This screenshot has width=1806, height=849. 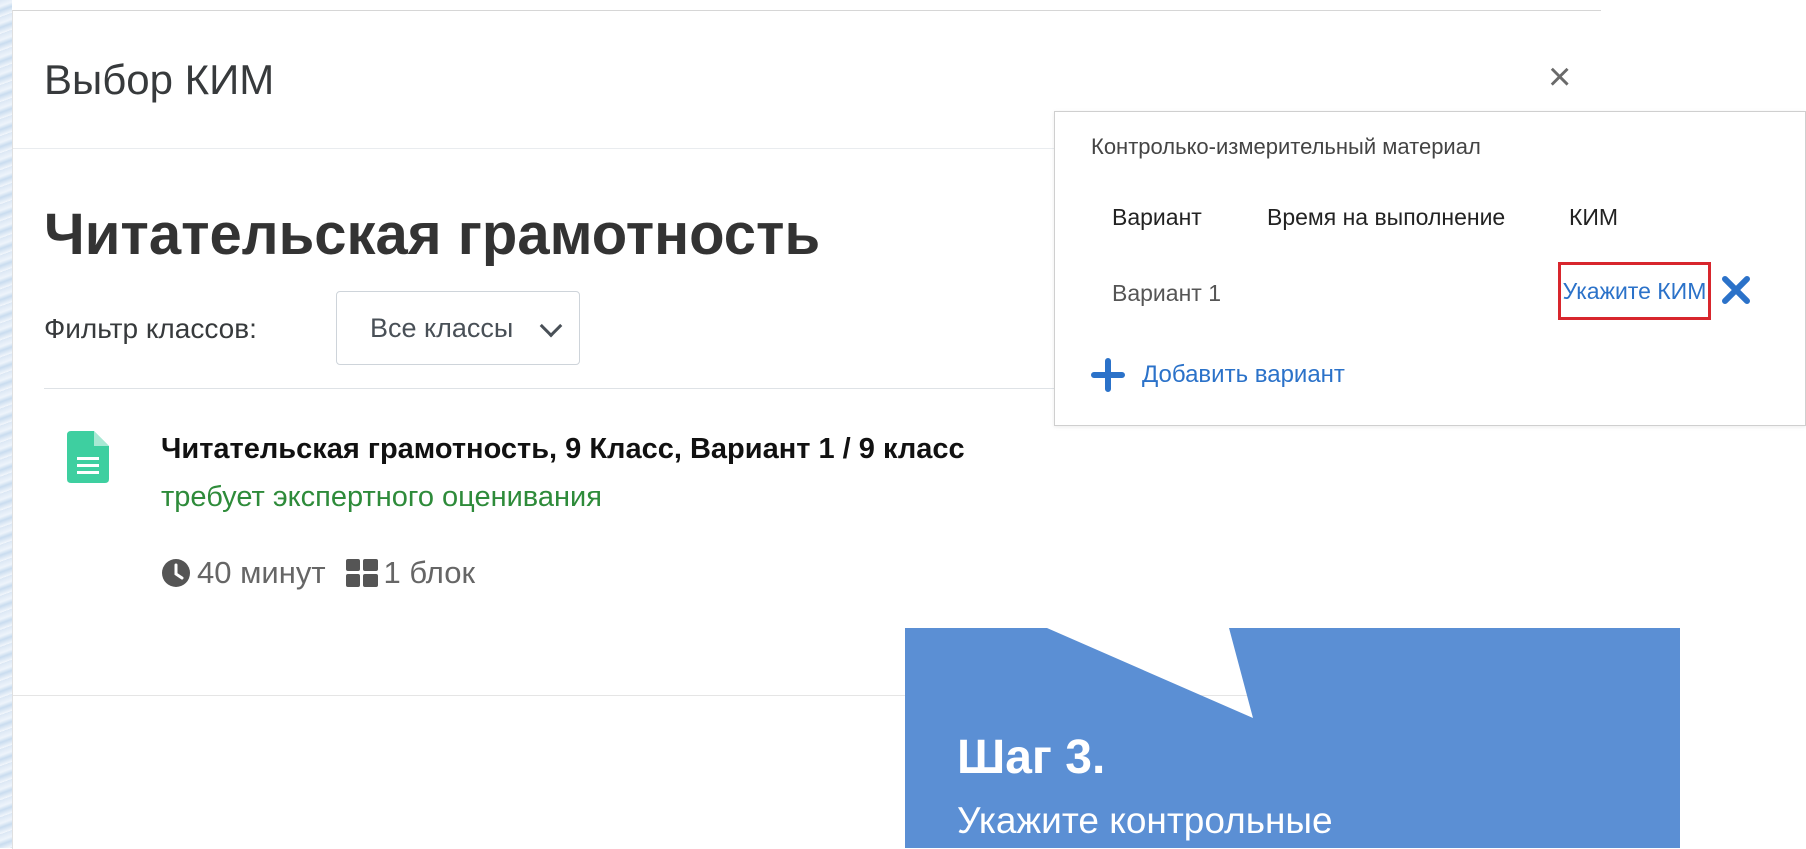 I want to click on specify-kim-link: Укажите КИМ, so click(x=1634, y=291).